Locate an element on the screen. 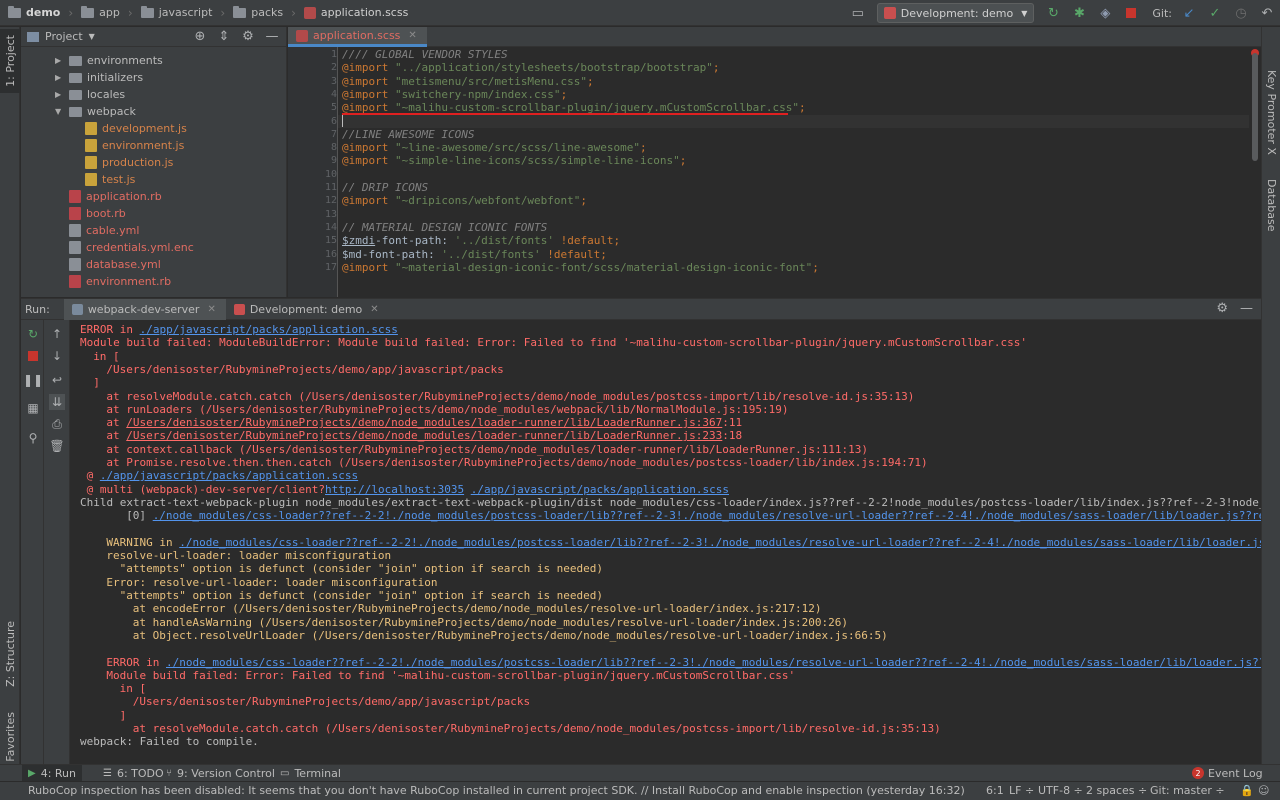 This screenshot has width=1280, height=800. tree-item: environment.js is located at coordinates (127, 145).